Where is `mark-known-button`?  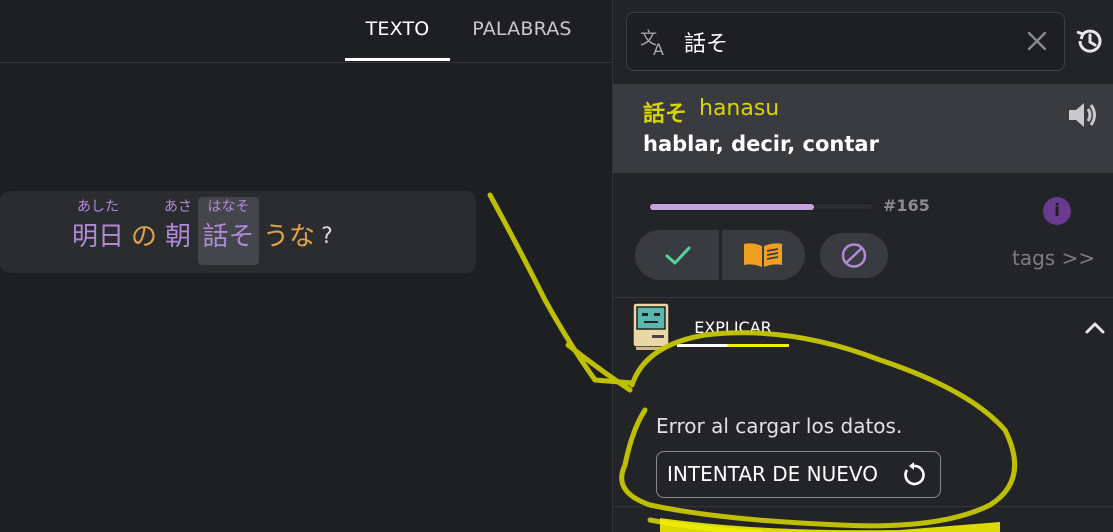 mark-known-button is located at coordinates (677, 255).